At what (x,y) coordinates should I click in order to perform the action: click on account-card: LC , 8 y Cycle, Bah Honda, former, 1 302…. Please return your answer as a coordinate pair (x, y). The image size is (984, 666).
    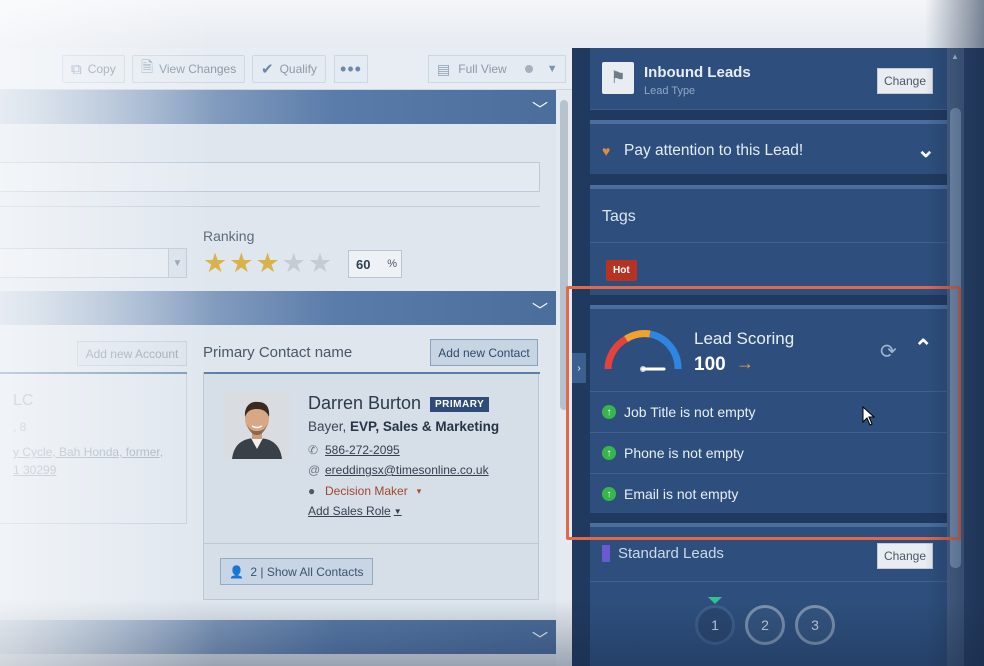
    Looking at the image, I should click on (93, 449).